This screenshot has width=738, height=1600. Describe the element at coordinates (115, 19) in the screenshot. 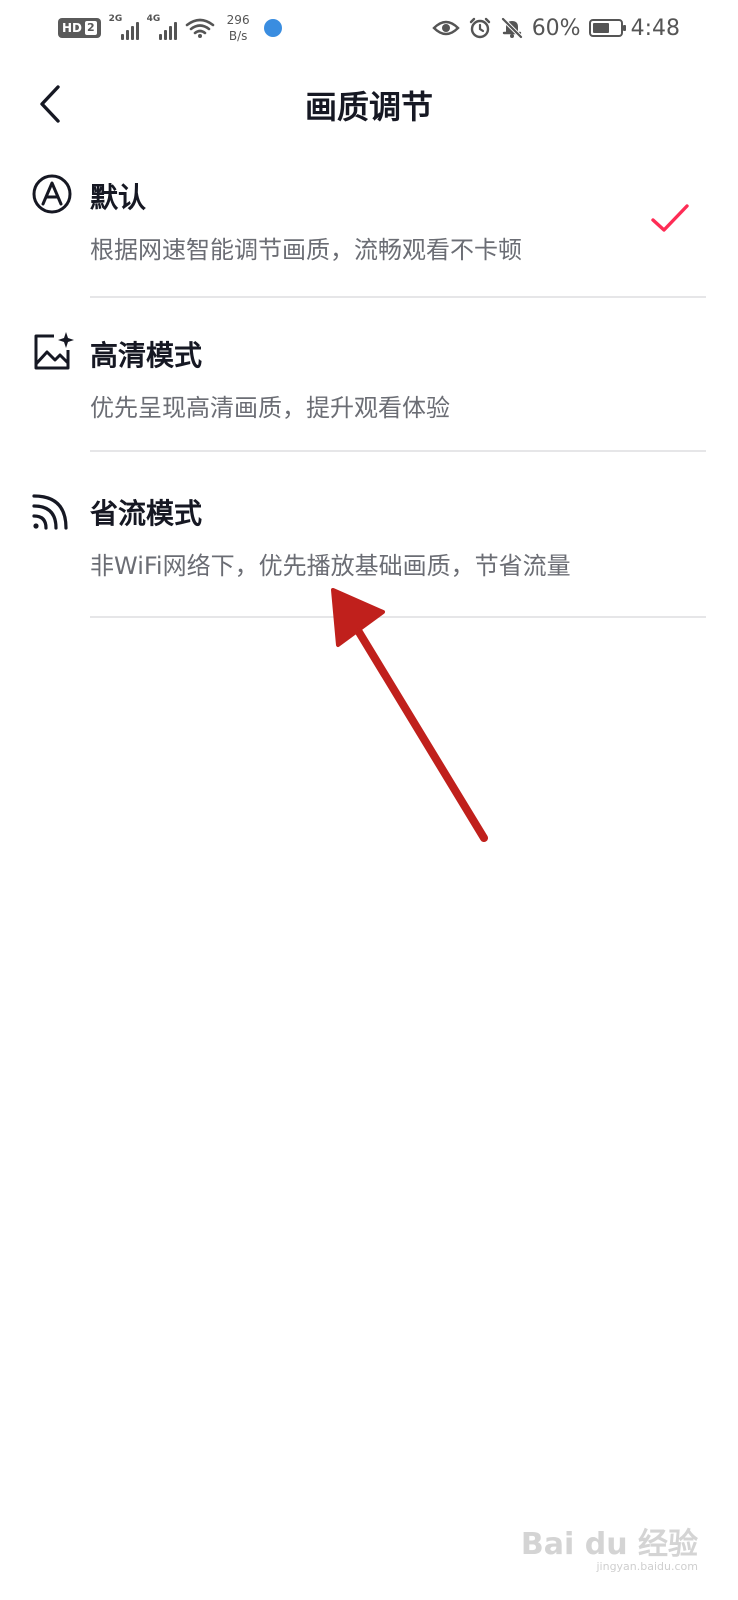

I see `network-type-2g: 2G` at that location.